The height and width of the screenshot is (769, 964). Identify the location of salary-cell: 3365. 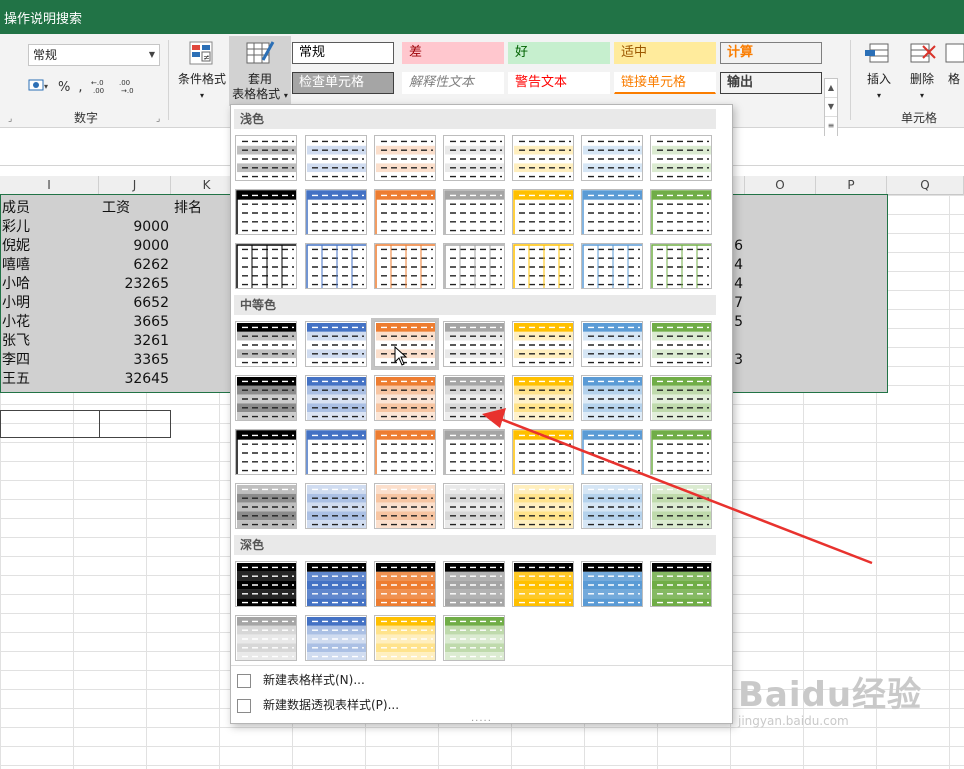
(134, 360).